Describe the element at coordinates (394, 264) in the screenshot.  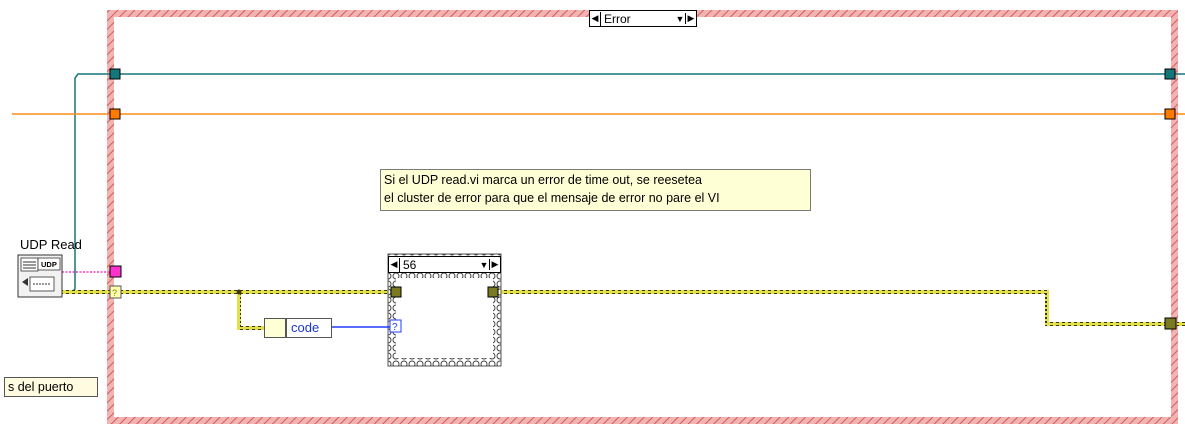
I see `inner-decrement-arrow-icon: ◀` at that location.